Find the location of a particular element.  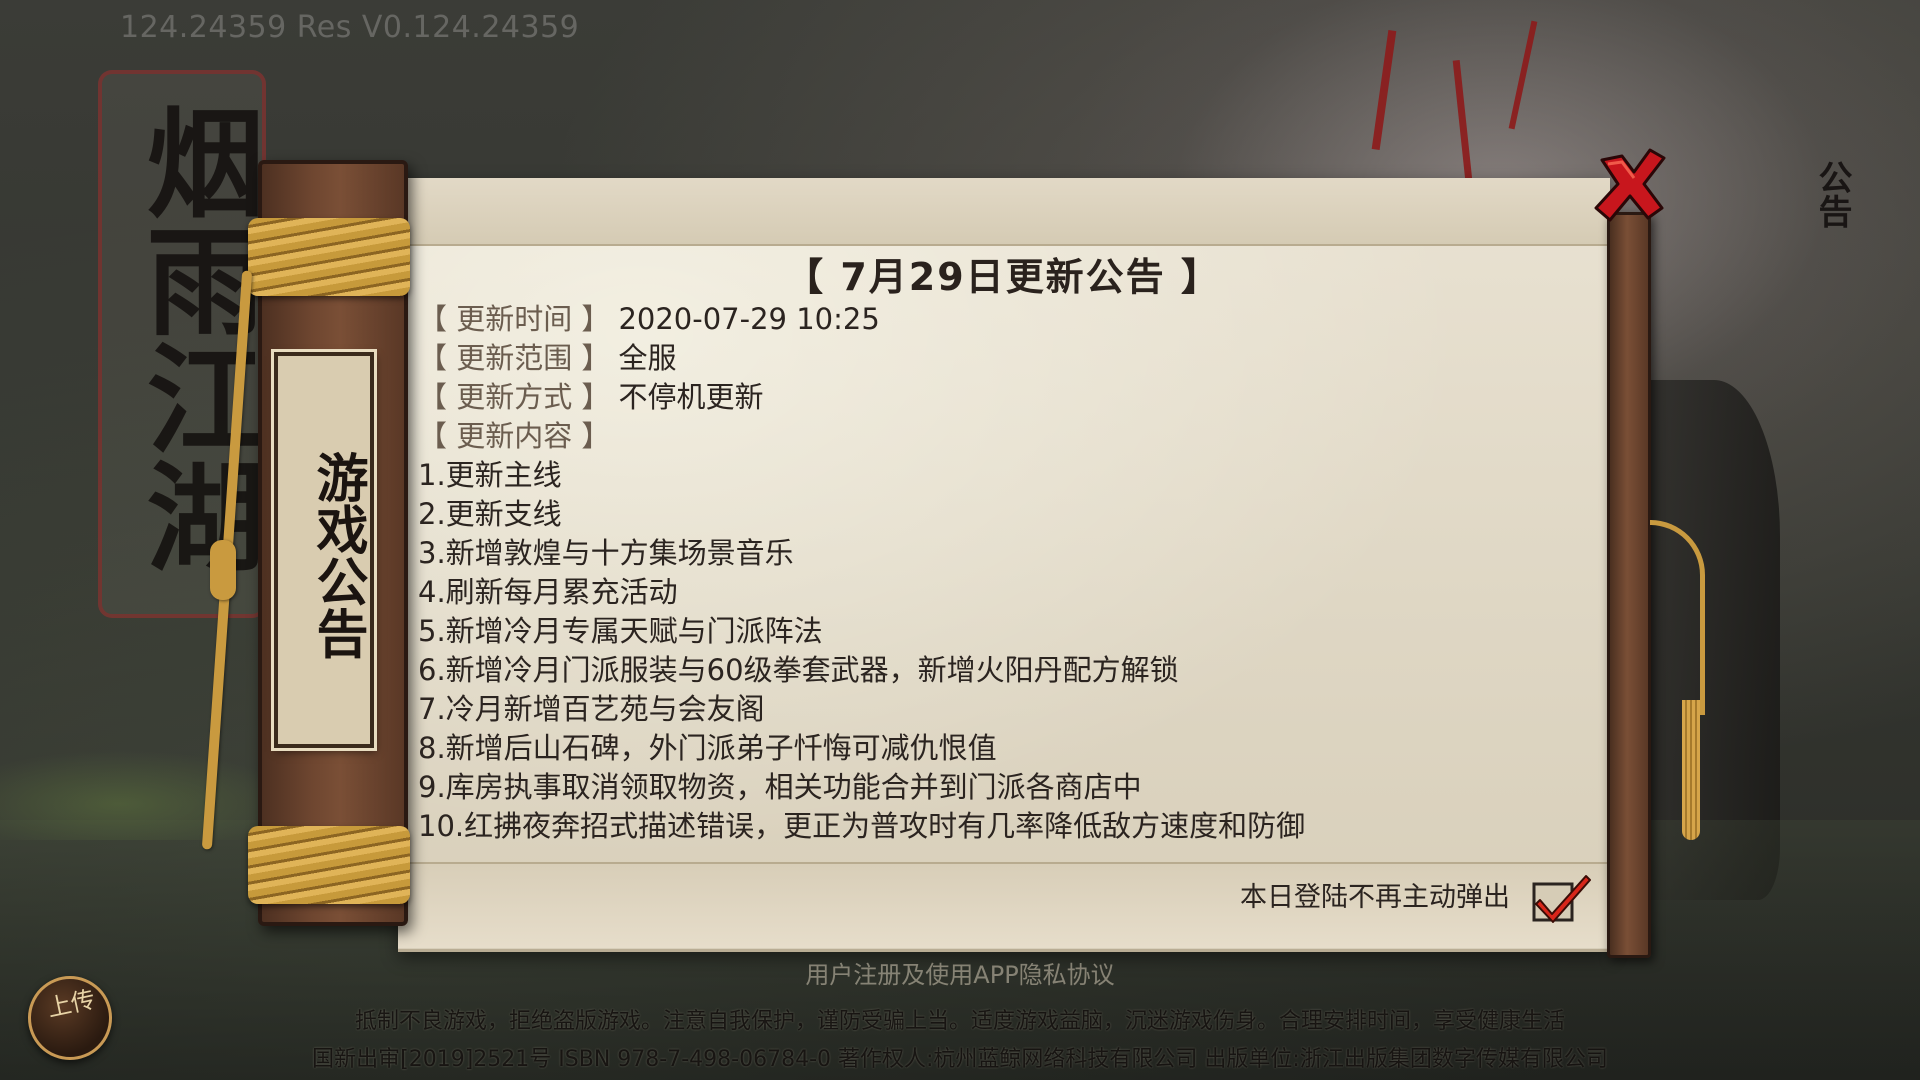

meta-value: 2020-07-29 10:25 is located at coordinates (749, 319).